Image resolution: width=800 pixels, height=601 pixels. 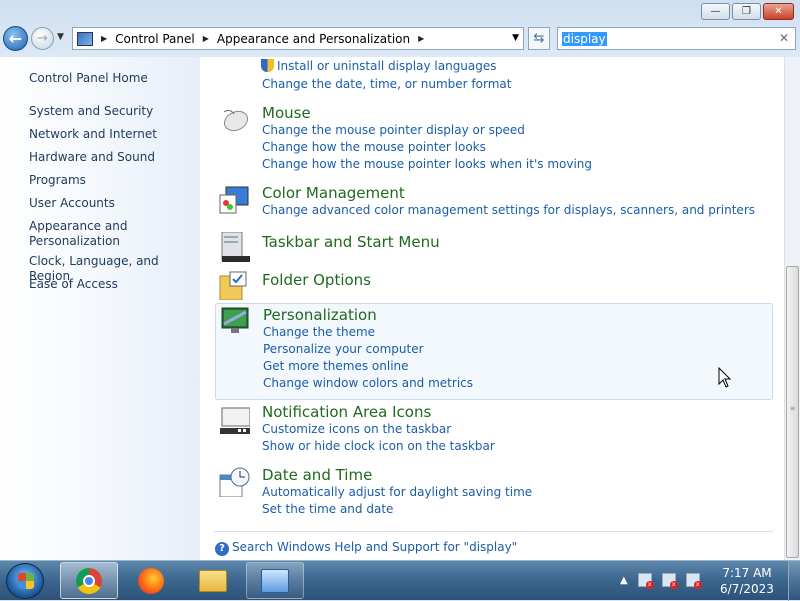 I want to click on clear-search-icon: ✕, so click(x=784, y=38).